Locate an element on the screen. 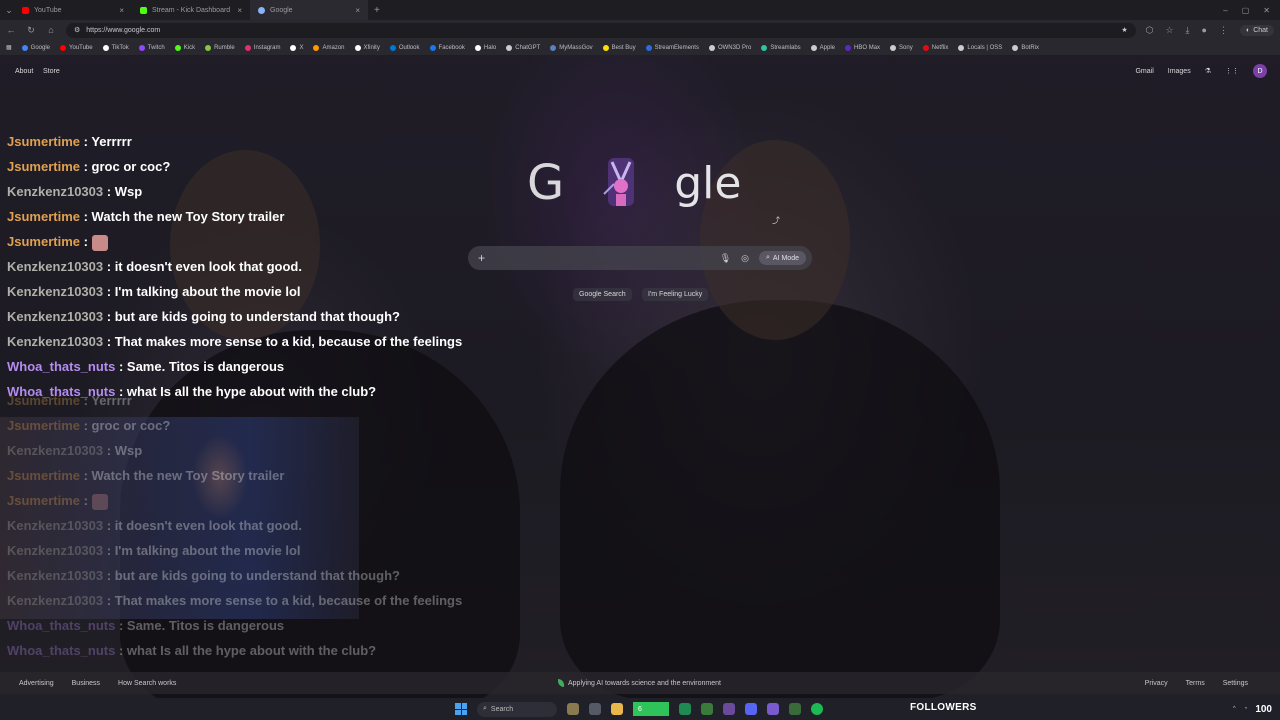 This screenshot has width=1280, height=720. chat-button: ◐ Chat is located at coordinates (1256, 30).